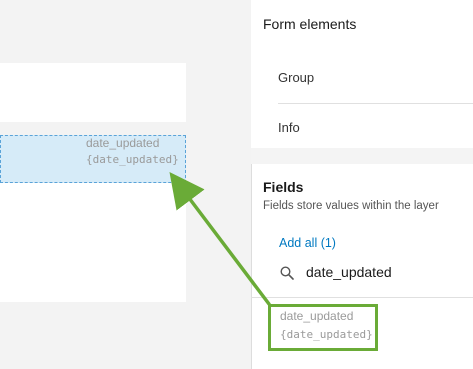 This screenshot has height=369, width=473. I want to click on drag-arrow-annotation, so click(220, 239).